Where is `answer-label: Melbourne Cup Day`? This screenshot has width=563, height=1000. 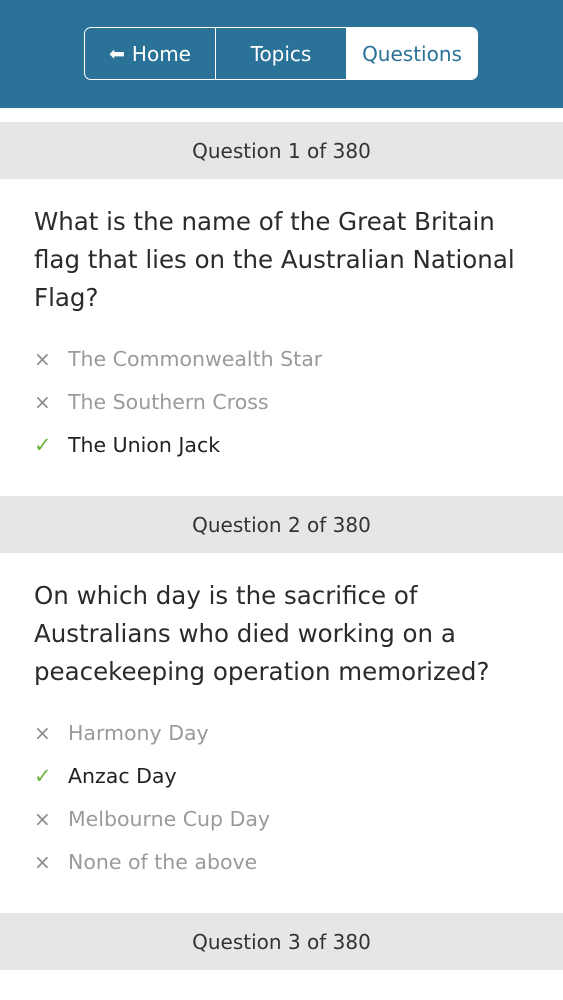
answer-label: Melbourne Cup Day is located at coordinates (169, 818).